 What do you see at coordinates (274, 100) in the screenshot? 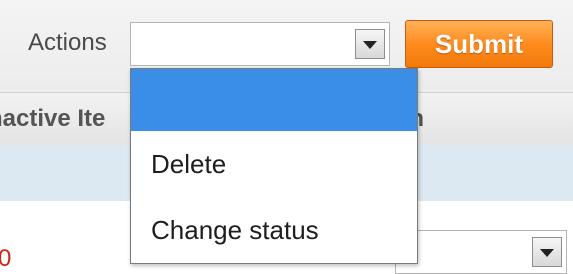
I see `dropdown-option-blank` at bounding box center [274, 100].